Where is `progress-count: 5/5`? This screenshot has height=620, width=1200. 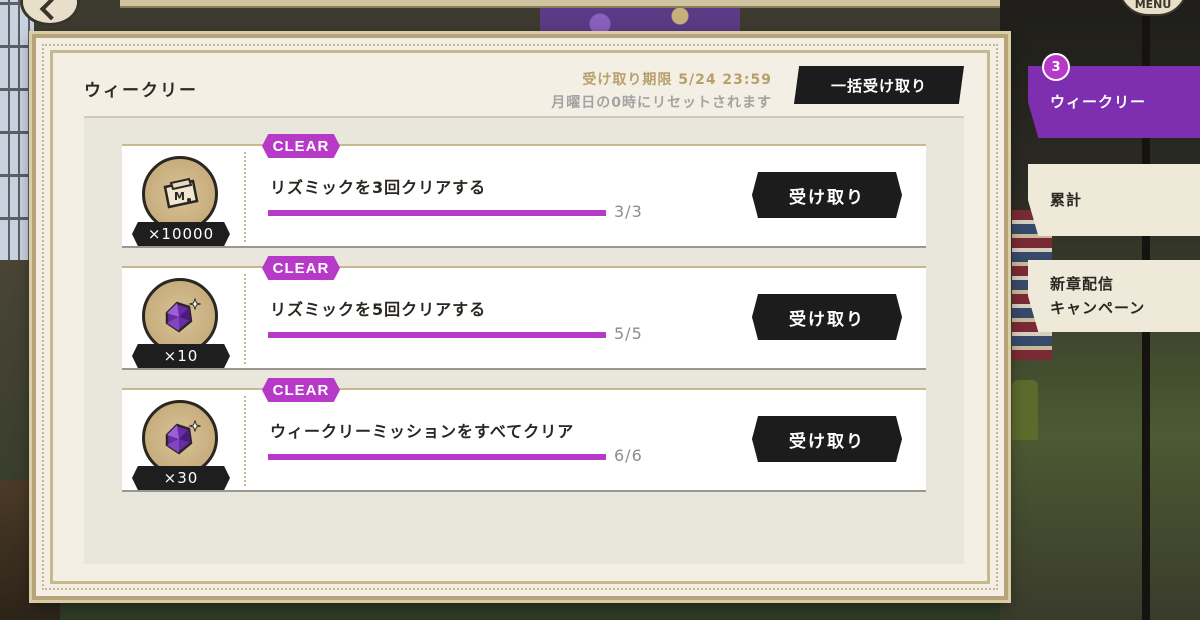 progress-count: 5/5 is located at coordinates (628, 333).